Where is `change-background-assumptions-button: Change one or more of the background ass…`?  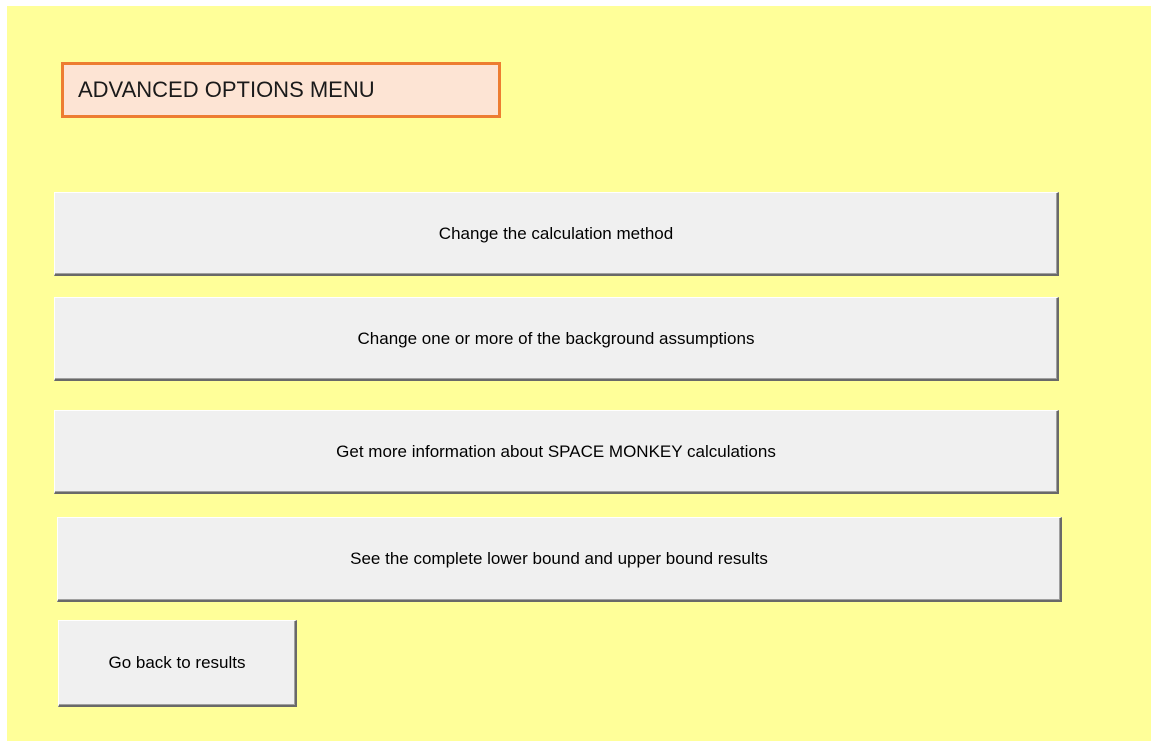
change-background-assumptions-button: Change one or more of the background ass… is located at coordinates (556, 339).